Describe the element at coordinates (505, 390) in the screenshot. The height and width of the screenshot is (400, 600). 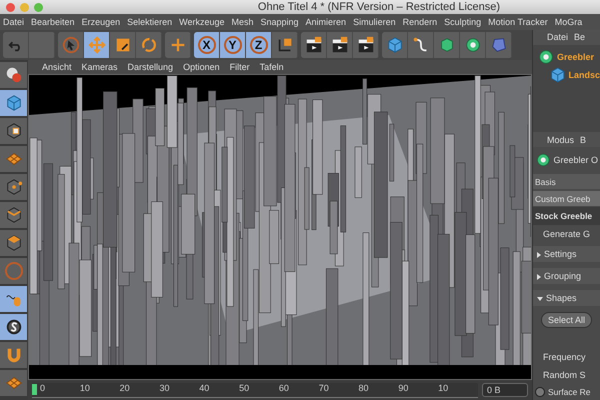
I see `frame-field: 0 B` at that location.